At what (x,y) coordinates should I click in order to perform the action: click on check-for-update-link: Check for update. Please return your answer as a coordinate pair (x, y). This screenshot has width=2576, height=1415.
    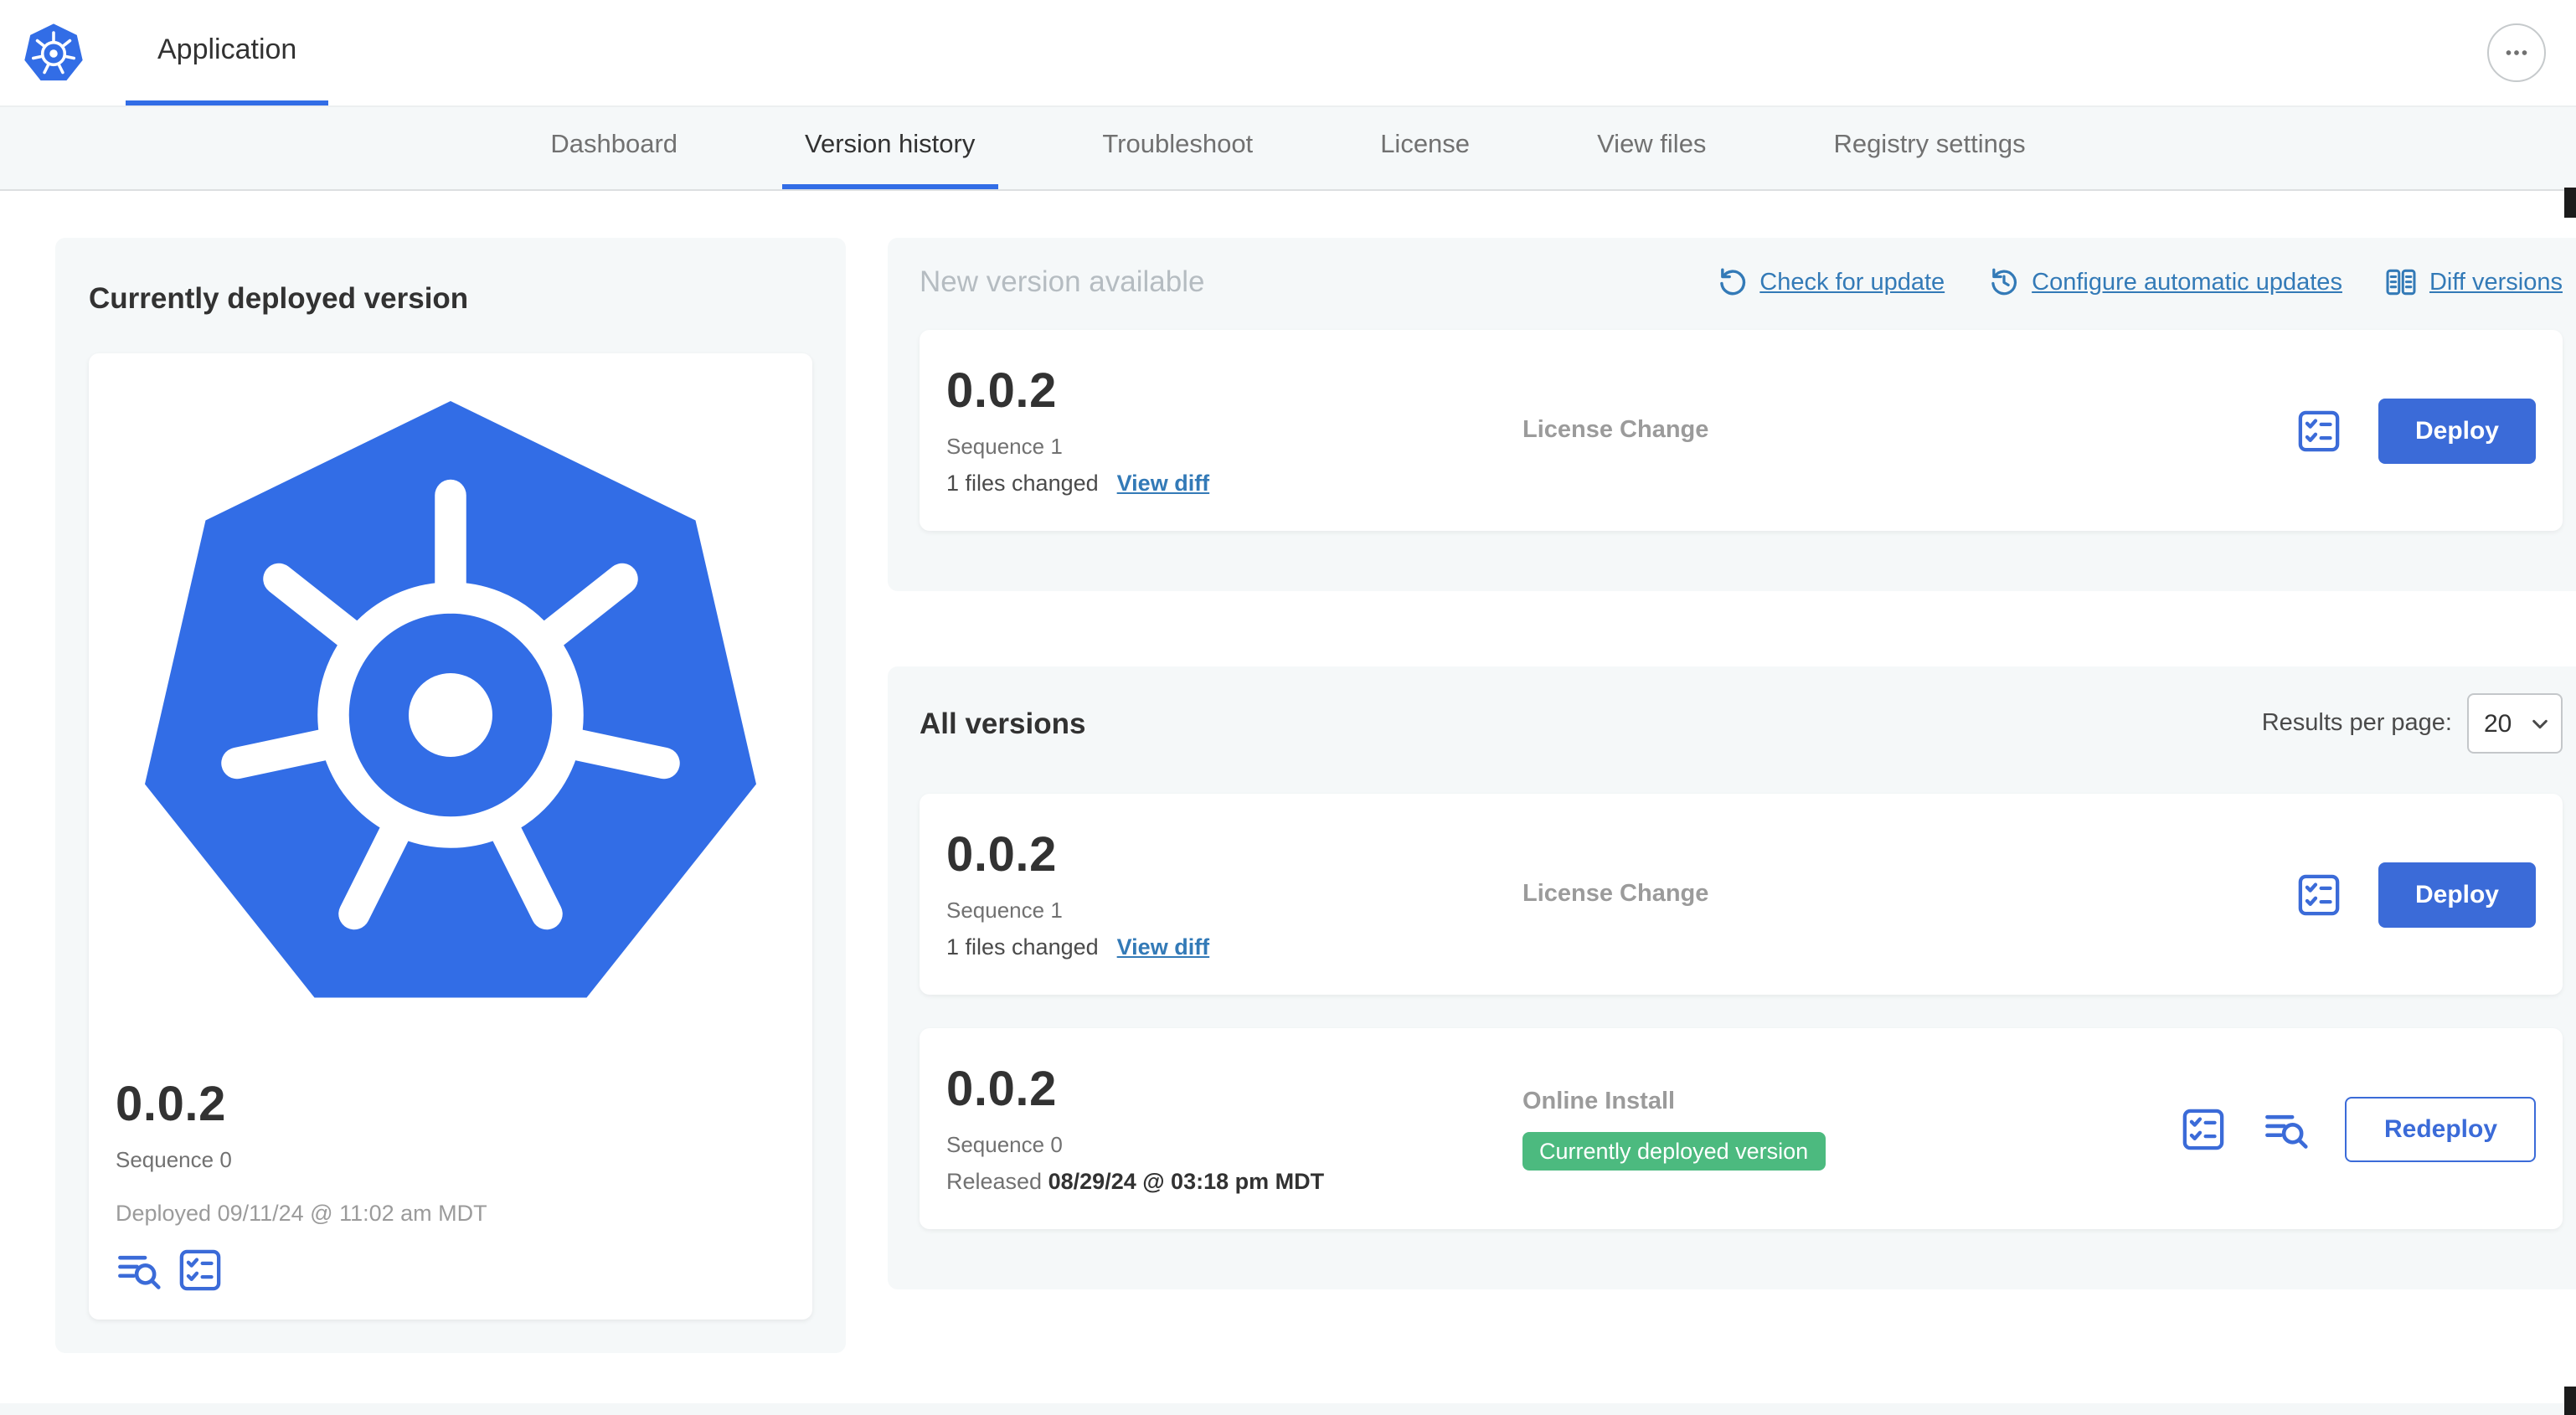
    Looking at the image, I should click on (1831, 282).